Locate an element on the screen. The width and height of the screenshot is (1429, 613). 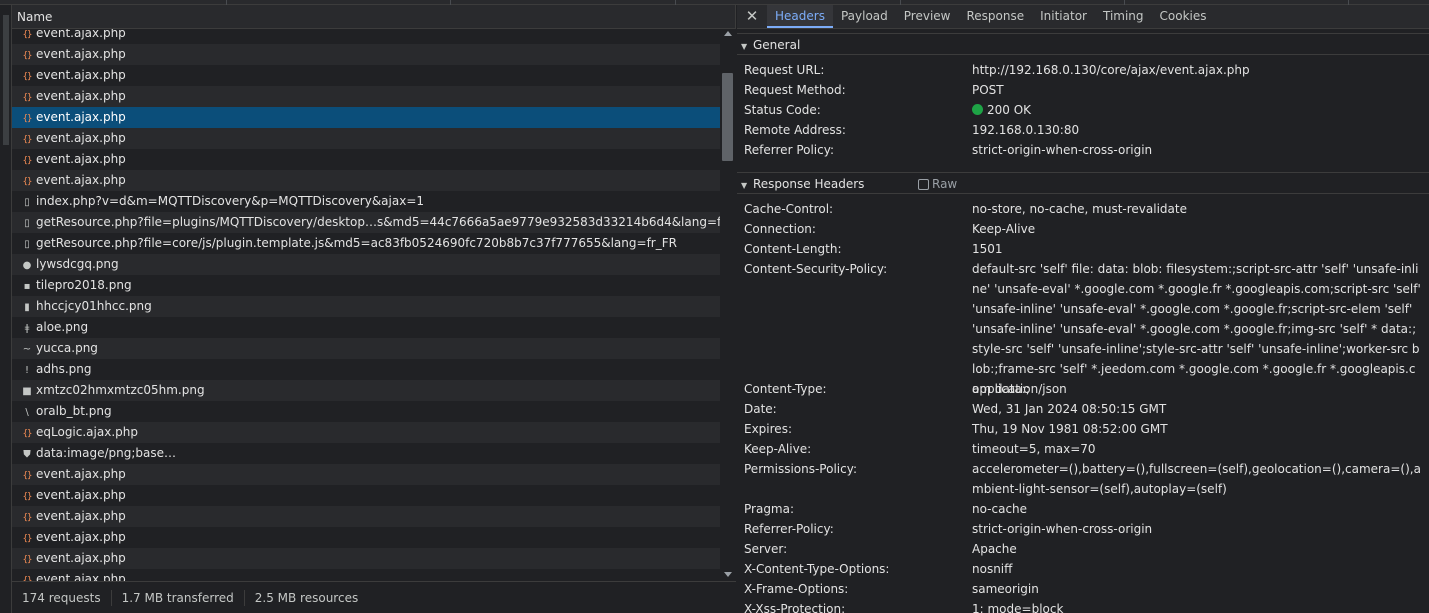
header-value-text: strict-origin-when-cross-origin is located at coordinates (1062, 150).